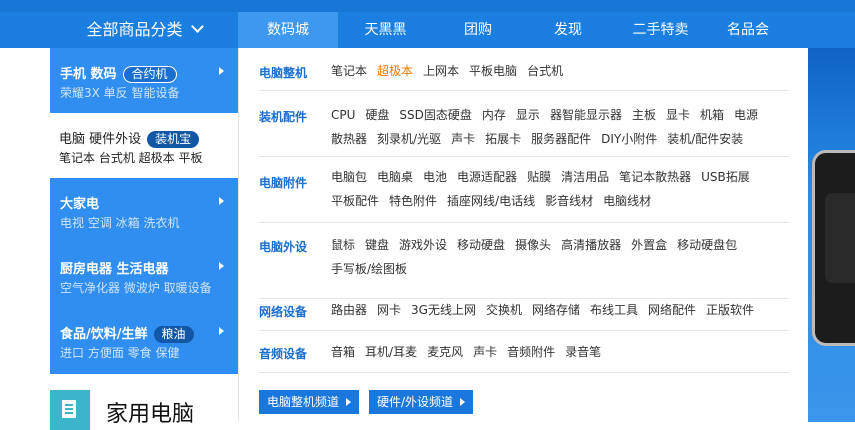 This screenshot has width=855, height=430. I want to click on row-links: 笔记本 超极本 上网本 平板电脑 台式机, so click(556, 71).